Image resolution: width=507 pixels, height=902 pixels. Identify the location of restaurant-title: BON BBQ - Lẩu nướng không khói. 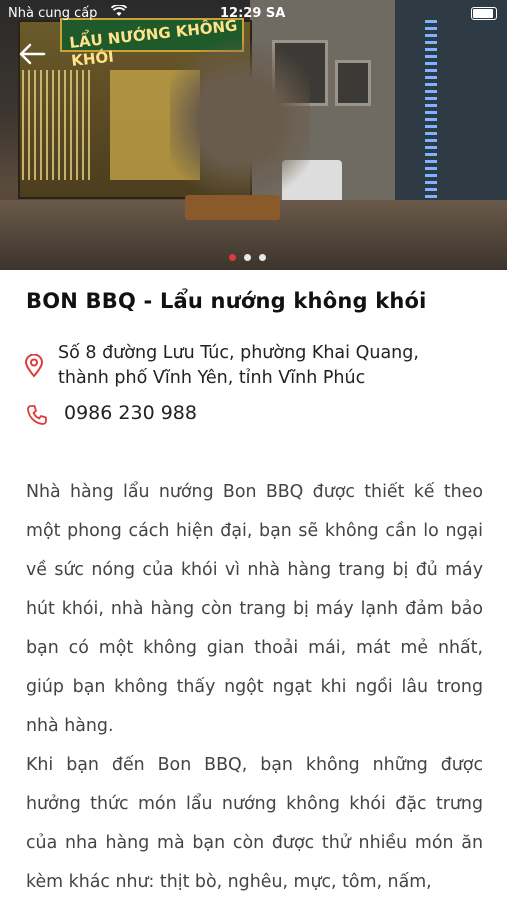
(226, 301).